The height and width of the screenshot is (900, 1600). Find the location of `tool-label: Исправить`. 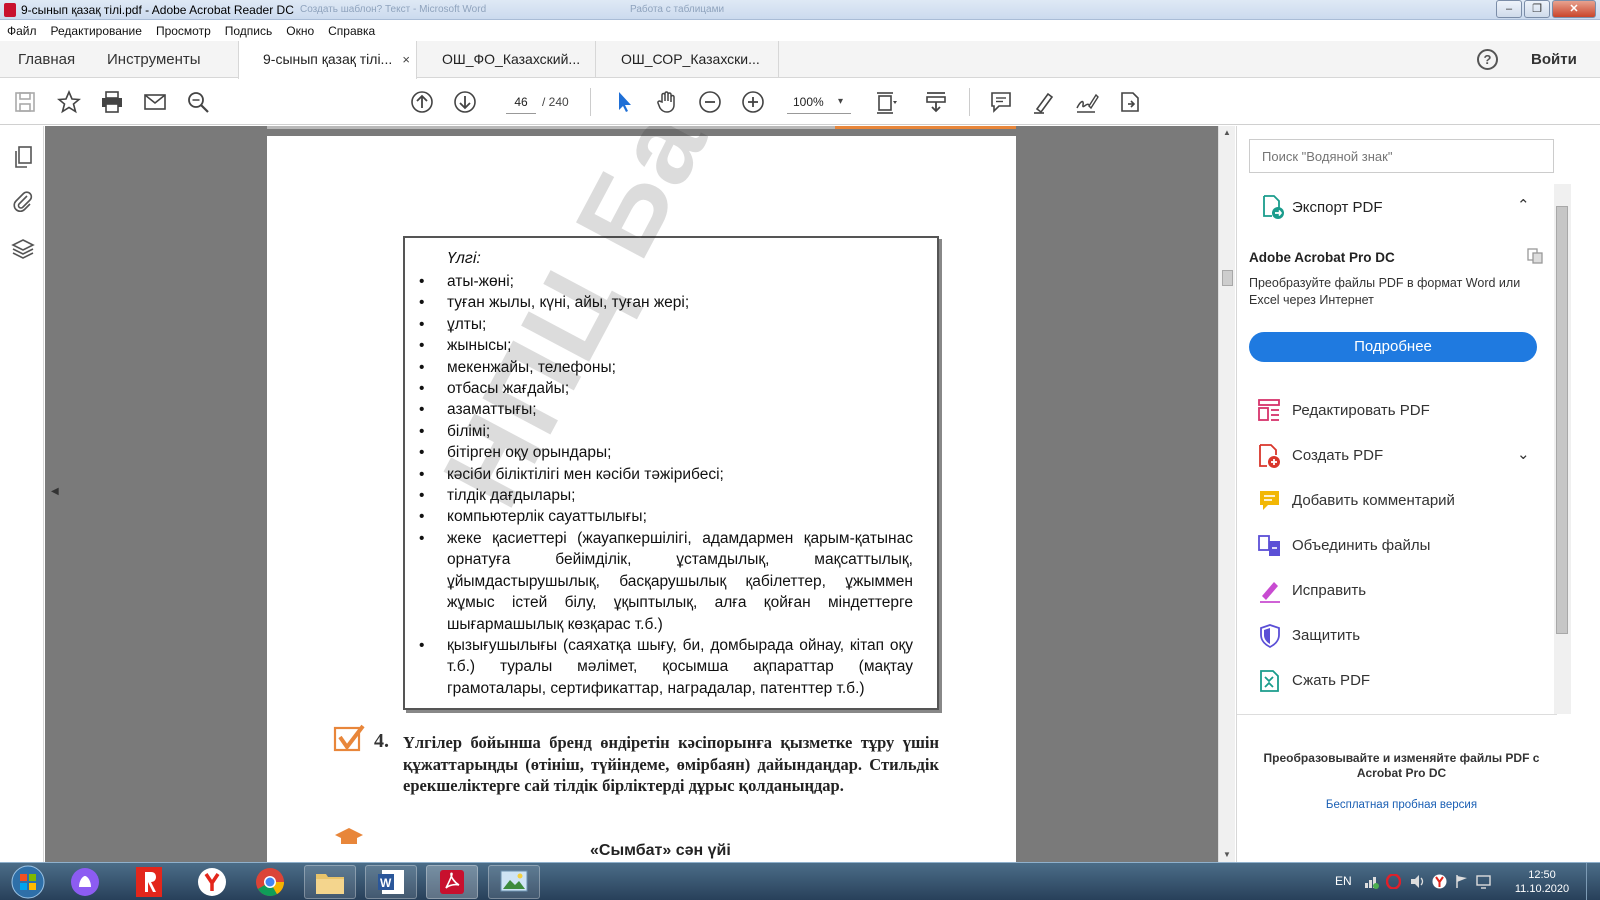

tool-label: Исправить is located at coordinates (1329, 590).